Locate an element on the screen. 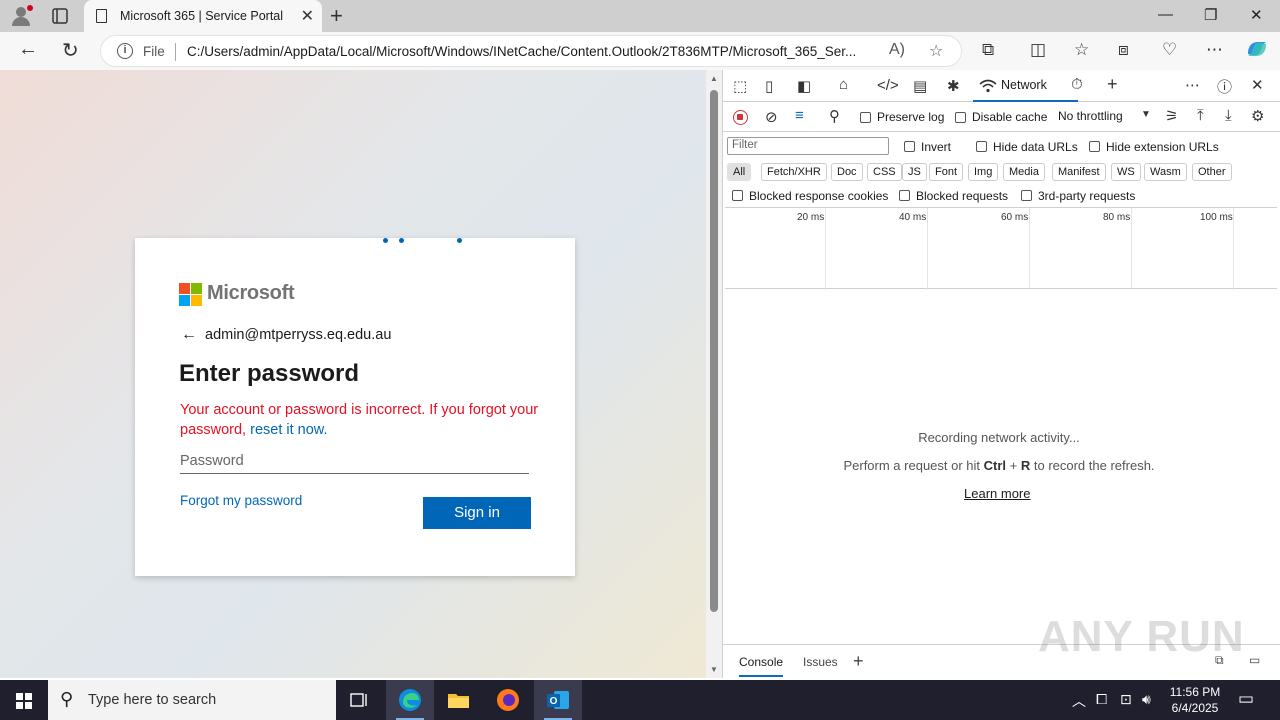  elements-icon: </> is located at coordinates (888, 85).